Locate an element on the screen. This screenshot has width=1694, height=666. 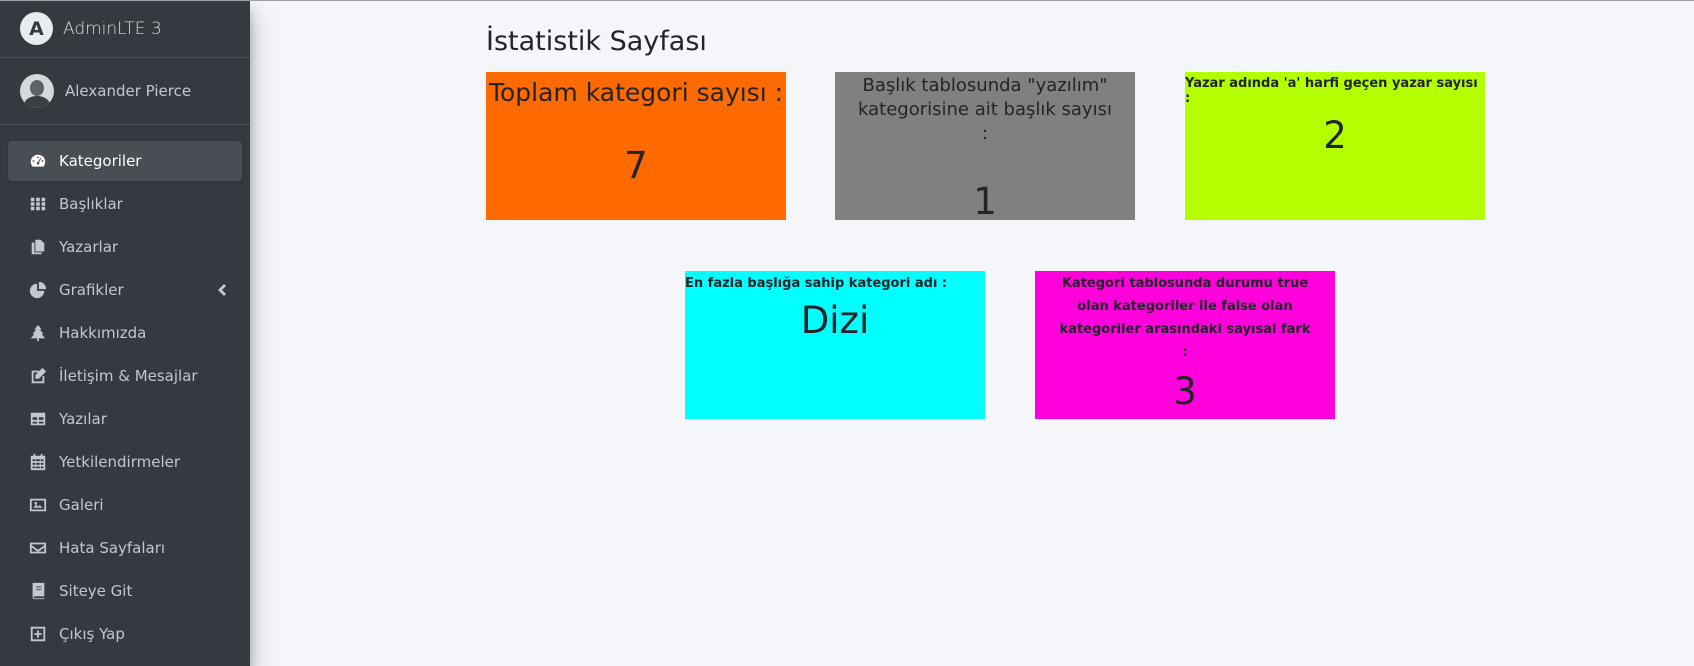
grid-icon is located at coordinates (38, 204).